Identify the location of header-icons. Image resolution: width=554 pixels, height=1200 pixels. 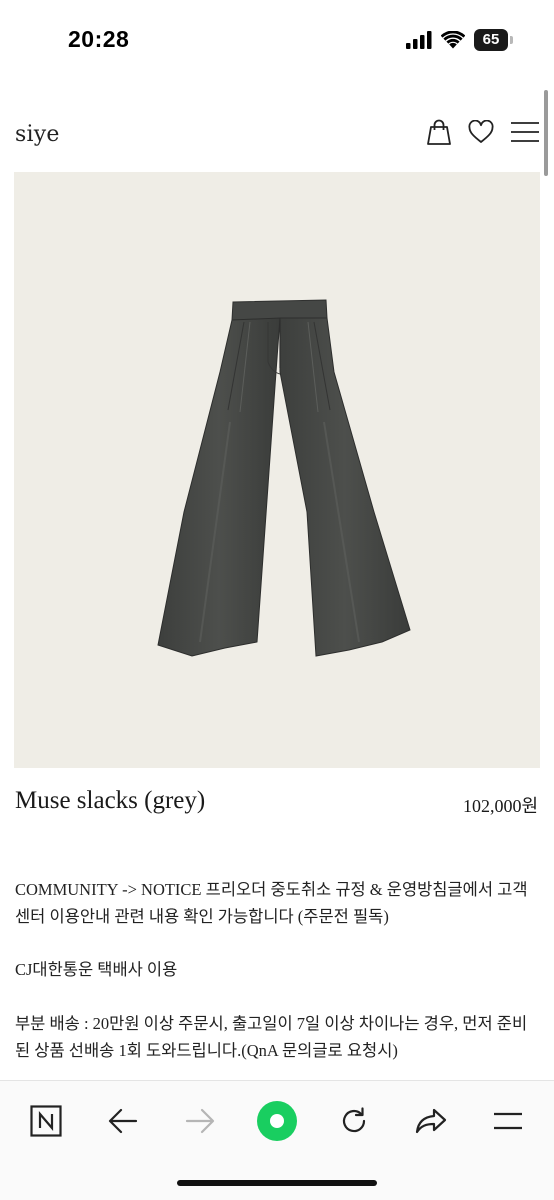
(483, 132).